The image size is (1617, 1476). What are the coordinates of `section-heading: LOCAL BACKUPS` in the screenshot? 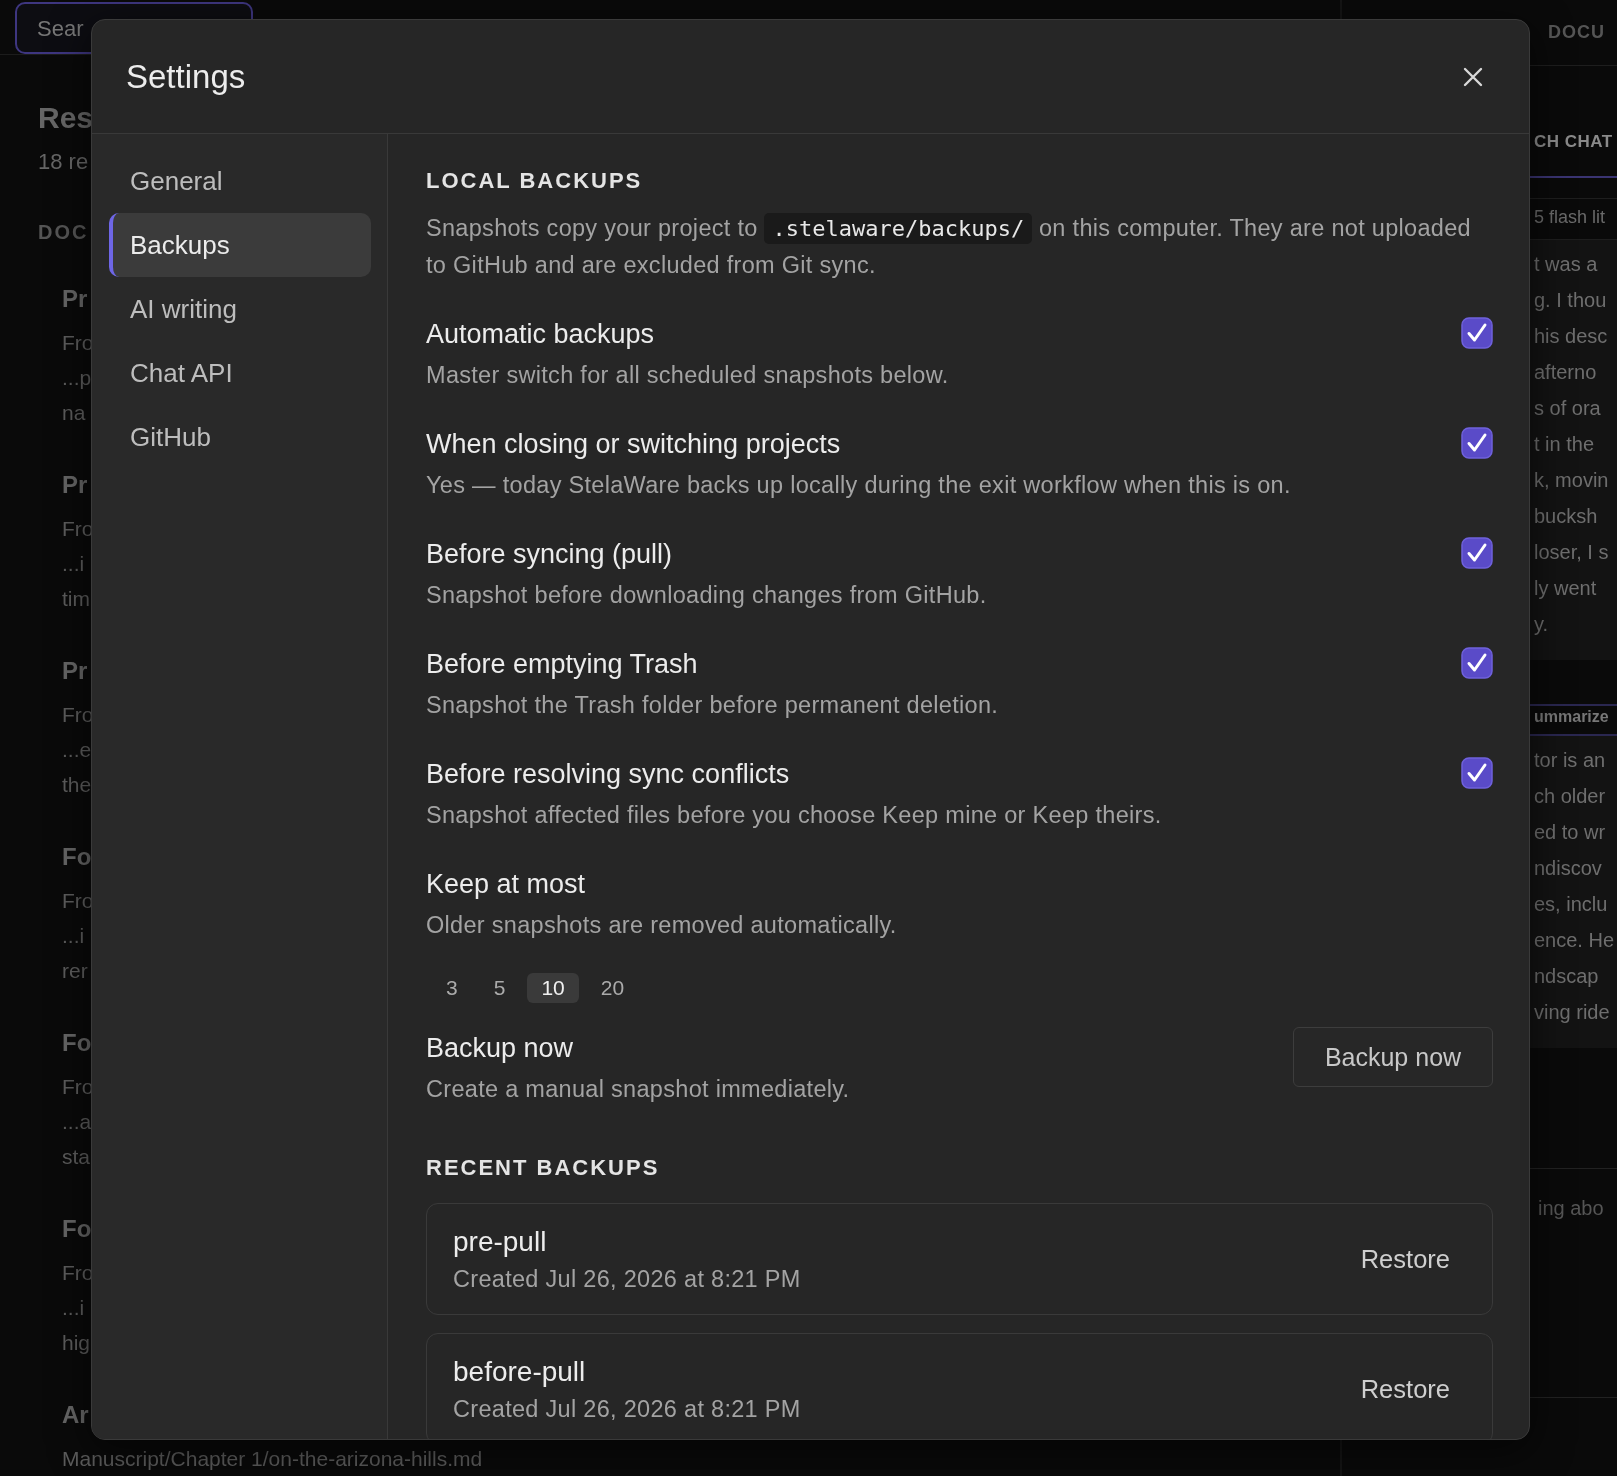 It's located at (535, 181).